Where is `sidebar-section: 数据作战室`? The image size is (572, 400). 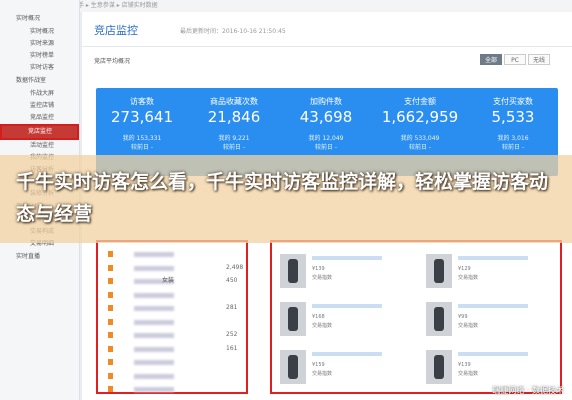 sidebar-section: 数据作战室 is located at coordinates (39, 81).